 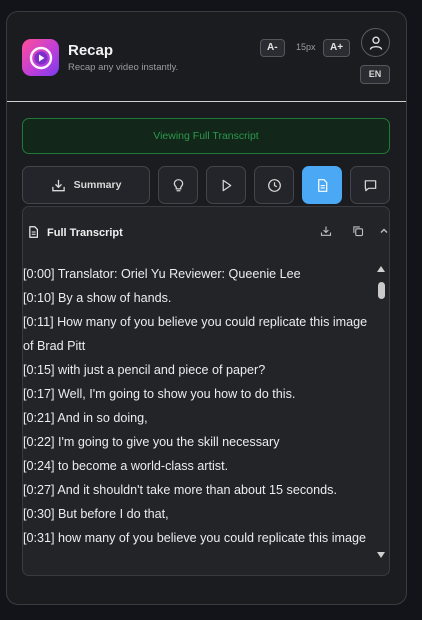 What do you see at coordinates (358, 231) in the screenshot?
I see `copy-icon` at bounding box center [358, 231].